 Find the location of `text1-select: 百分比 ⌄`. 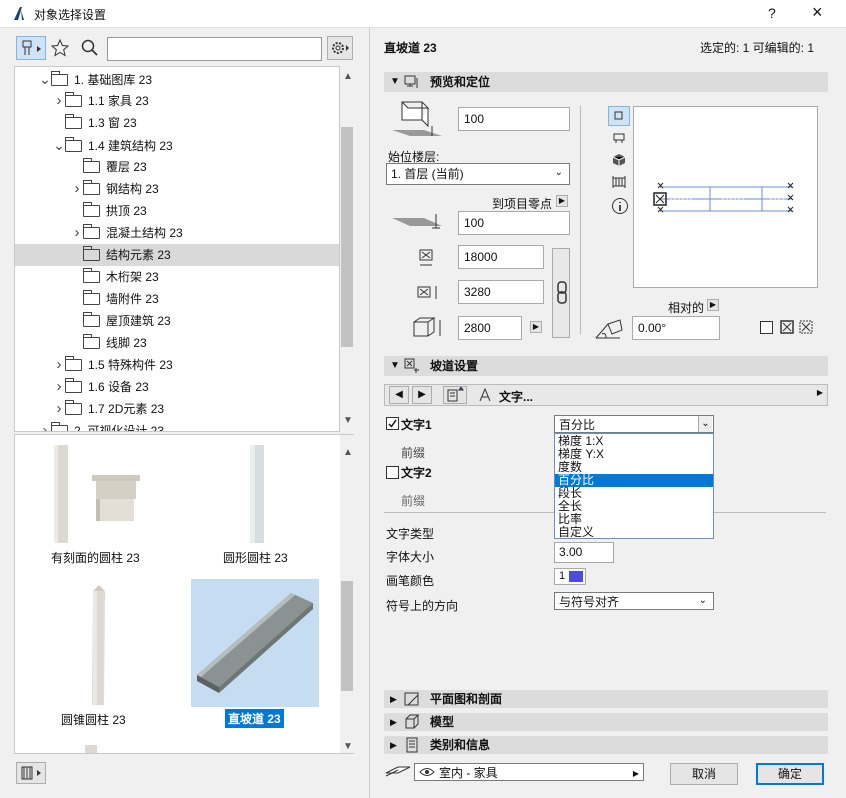

text1-select: 百分比 ⌄ is located at coordinates (634, 424).